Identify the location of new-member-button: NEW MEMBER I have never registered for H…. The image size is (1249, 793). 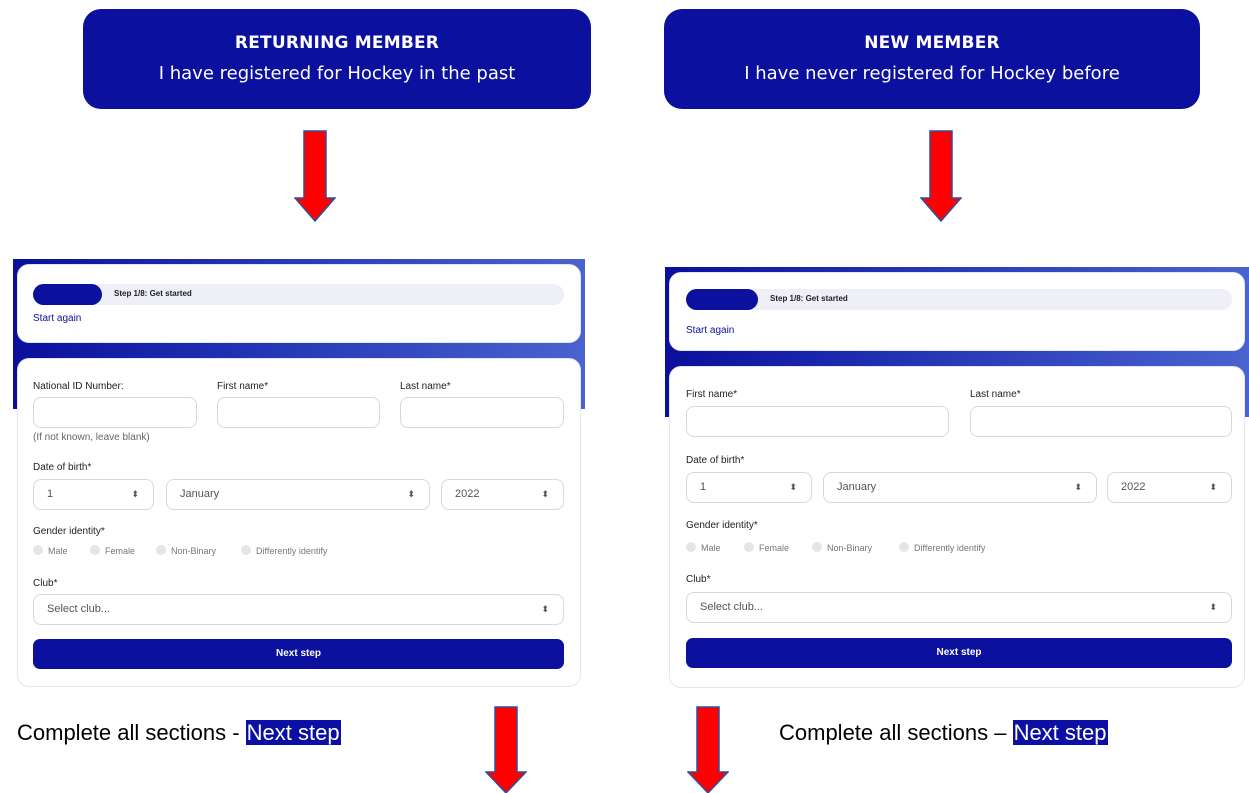
(932, 59).